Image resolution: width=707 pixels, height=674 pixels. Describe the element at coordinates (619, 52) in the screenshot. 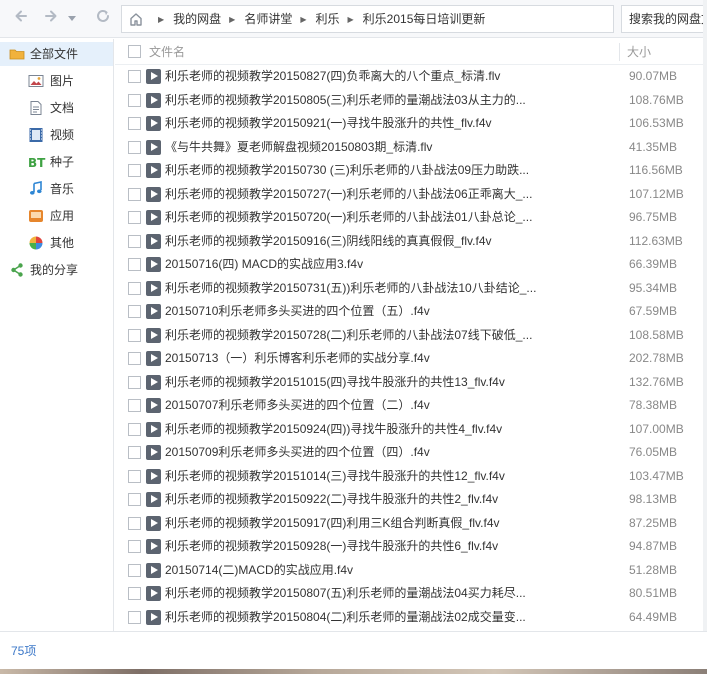

I see `column-divider` at that location.